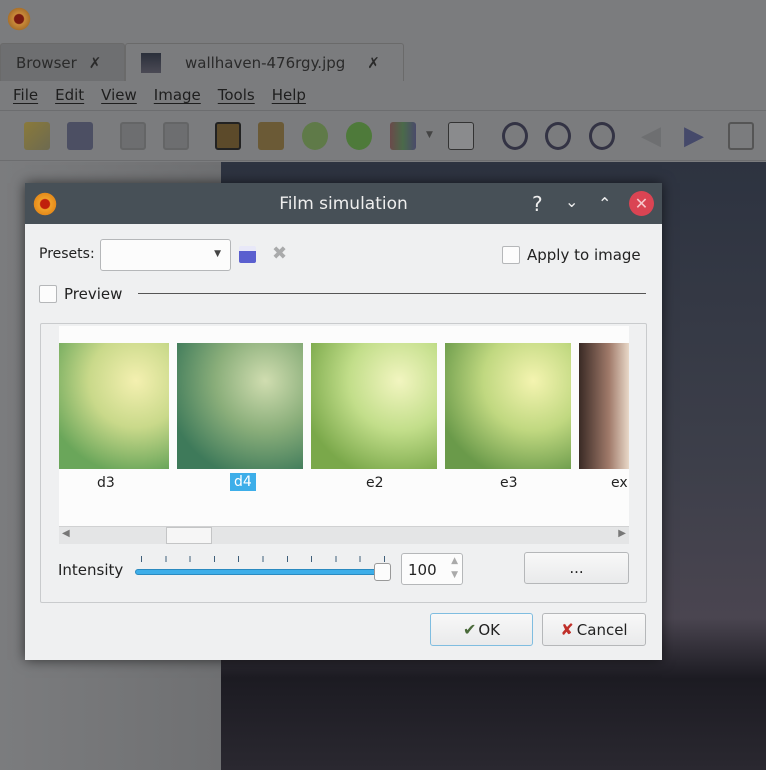 This screenshot has width=766, height=770. I want to click on help-icon: ?, so click(537, 204).